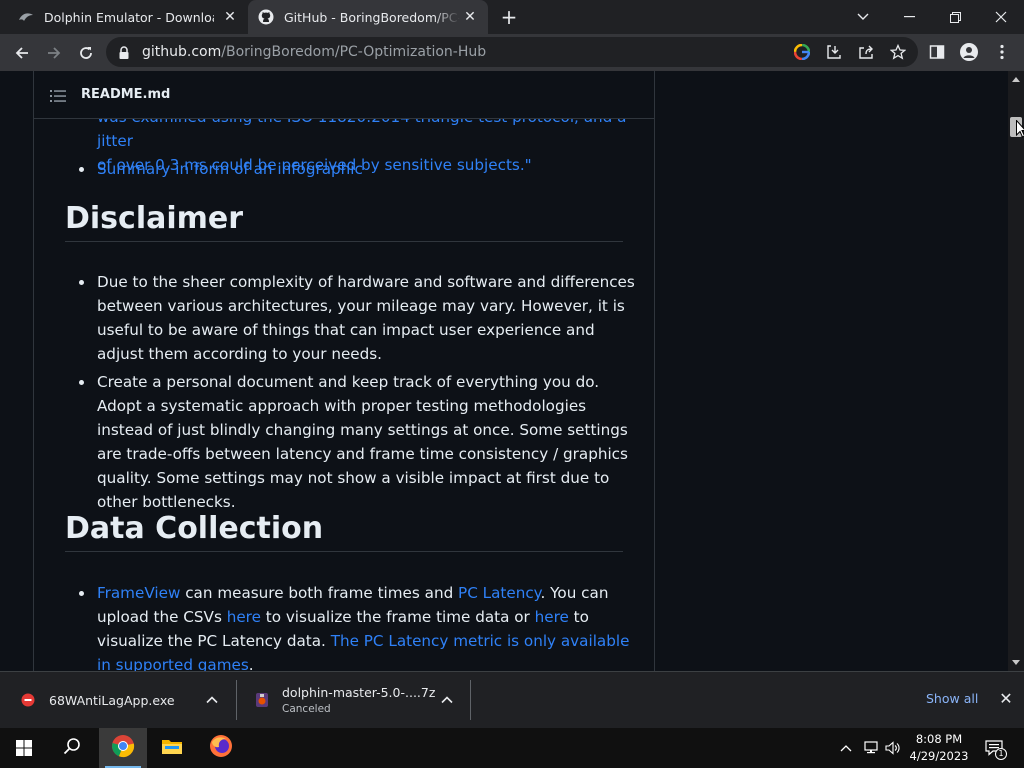 This screenshot has height=768, width=1024. What do you see at coordinates (22, 53) in the screenshot?
I see `back-button` at bounding box center [22, 53].